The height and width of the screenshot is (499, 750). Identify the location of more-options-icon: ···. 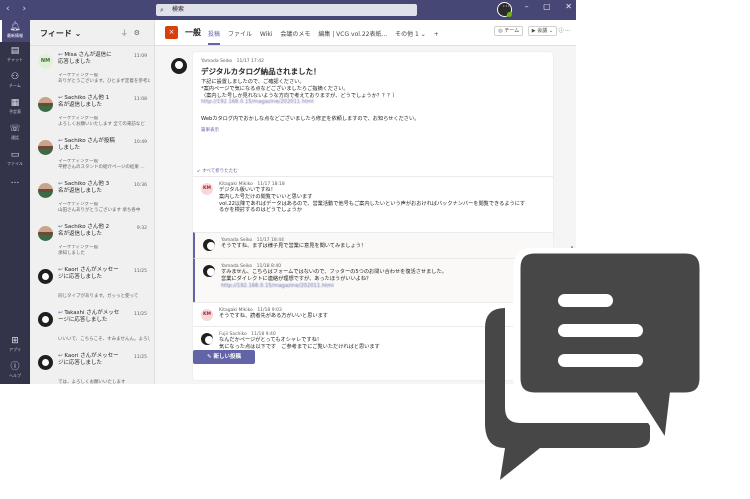
(567, 31).